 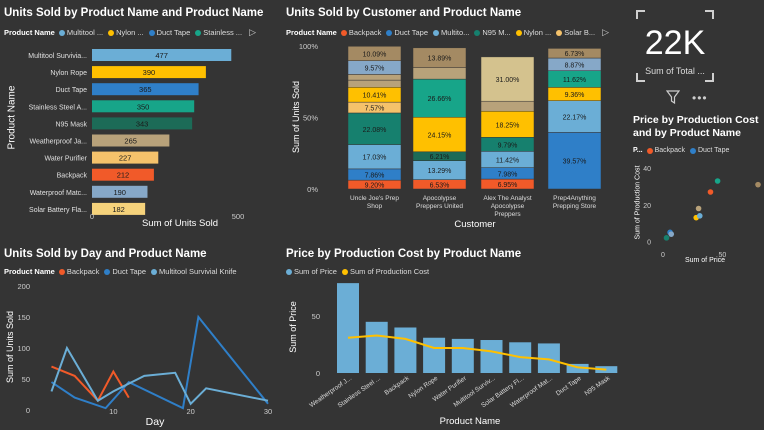 What do you see at coordinates (705, 260) in the screenshot?
I see `x-axis-title: Sum of Price` at bounding box center [705, 260].